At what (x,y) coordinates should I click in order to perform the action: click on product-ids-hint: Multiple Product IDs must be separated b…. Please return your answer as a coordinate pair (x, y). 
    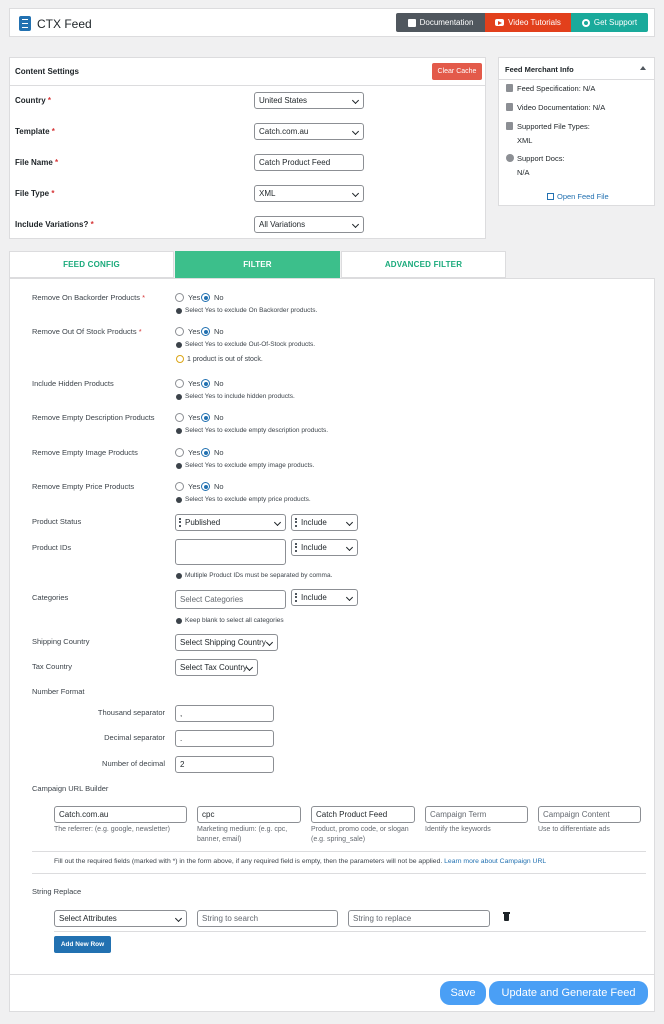
    Looking at the image, I should click on (254, 575).